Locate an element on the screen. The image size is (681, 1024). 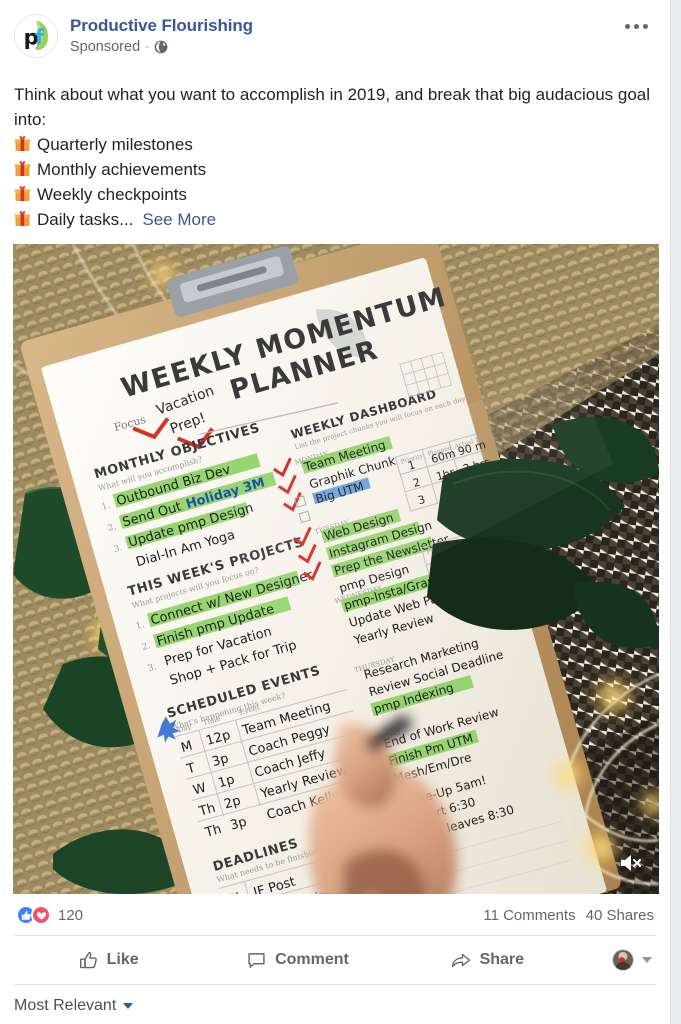
profile-switcher is located at coordinates (619, 960).